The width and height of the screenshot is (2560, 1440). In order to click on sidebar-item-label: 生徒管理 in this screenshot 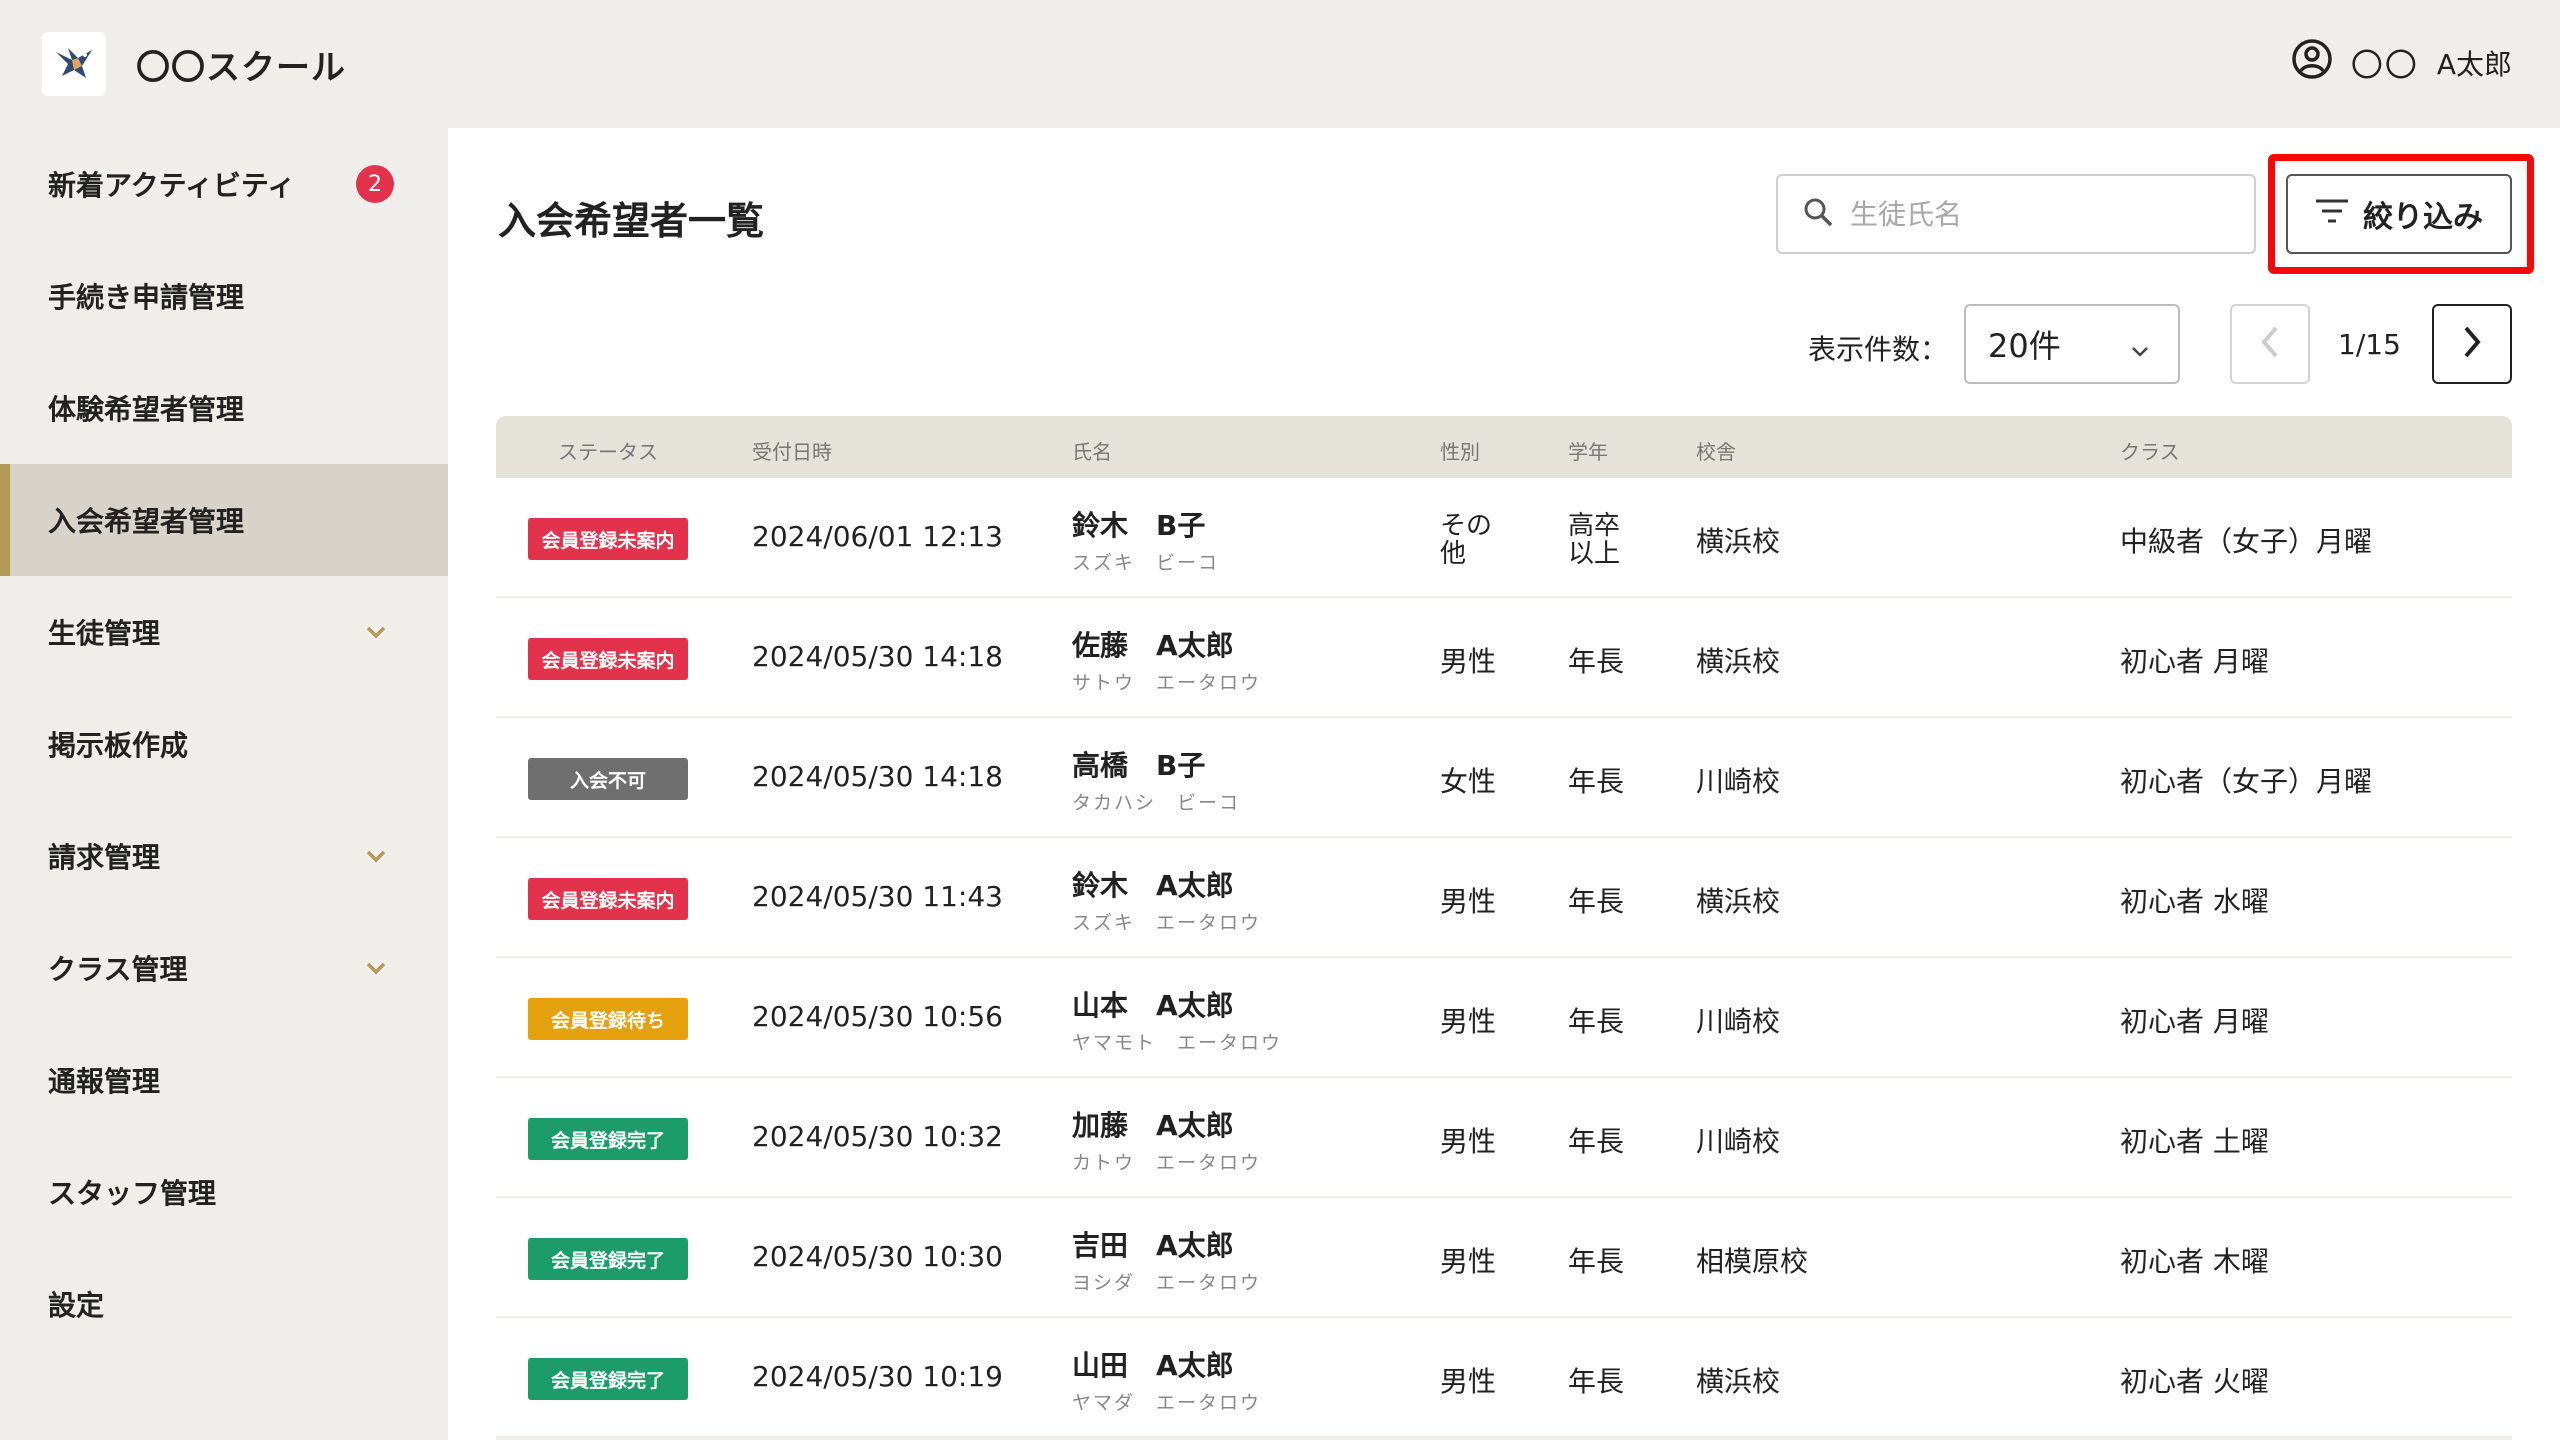, I will do `click(104, 633)`.